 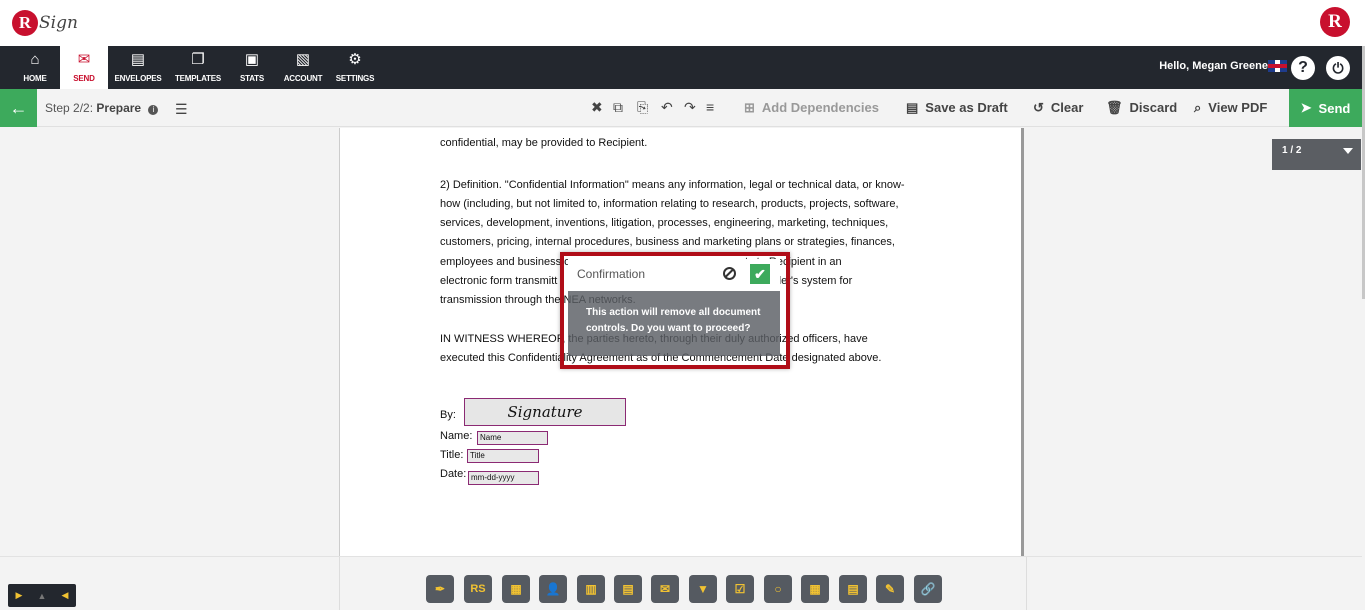 I want to click on step-prefix: Step 2/2:, so click(x=69, y=108).